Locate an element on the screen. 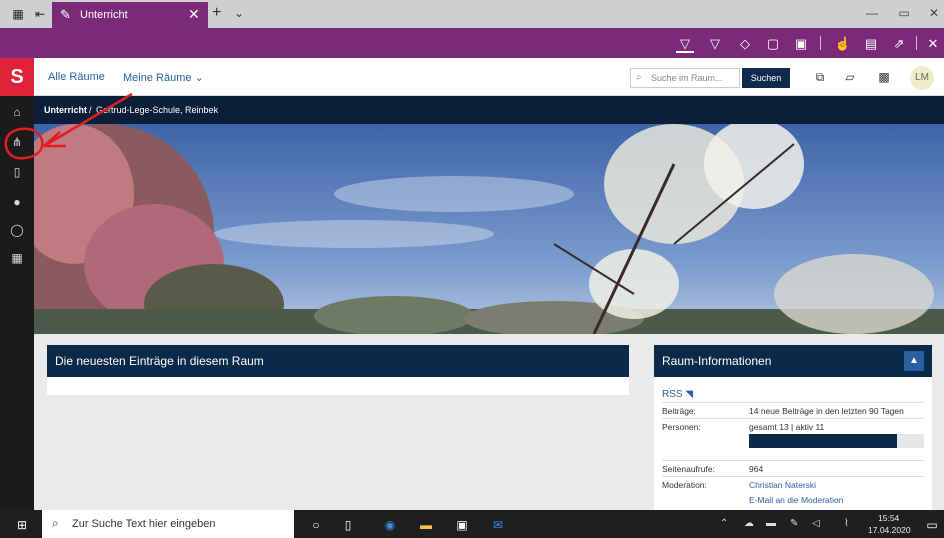 This screenshot has height=538, width=944. chevron-down-icon: ⌄ is located at coordinates (199, 78).